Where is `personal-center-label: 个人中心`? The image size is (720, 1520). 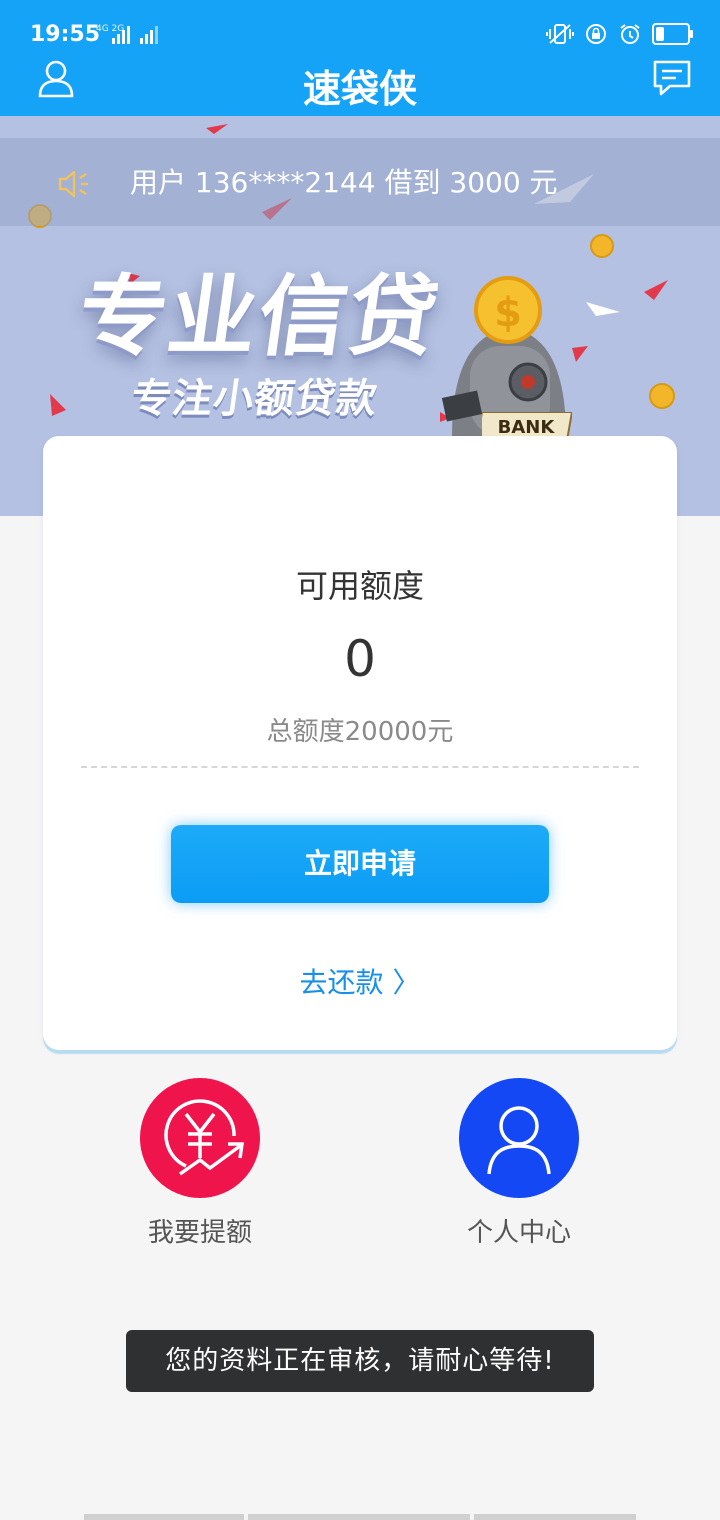 personal-center-label: 个人中心 is located at coordinates (518, 1233).